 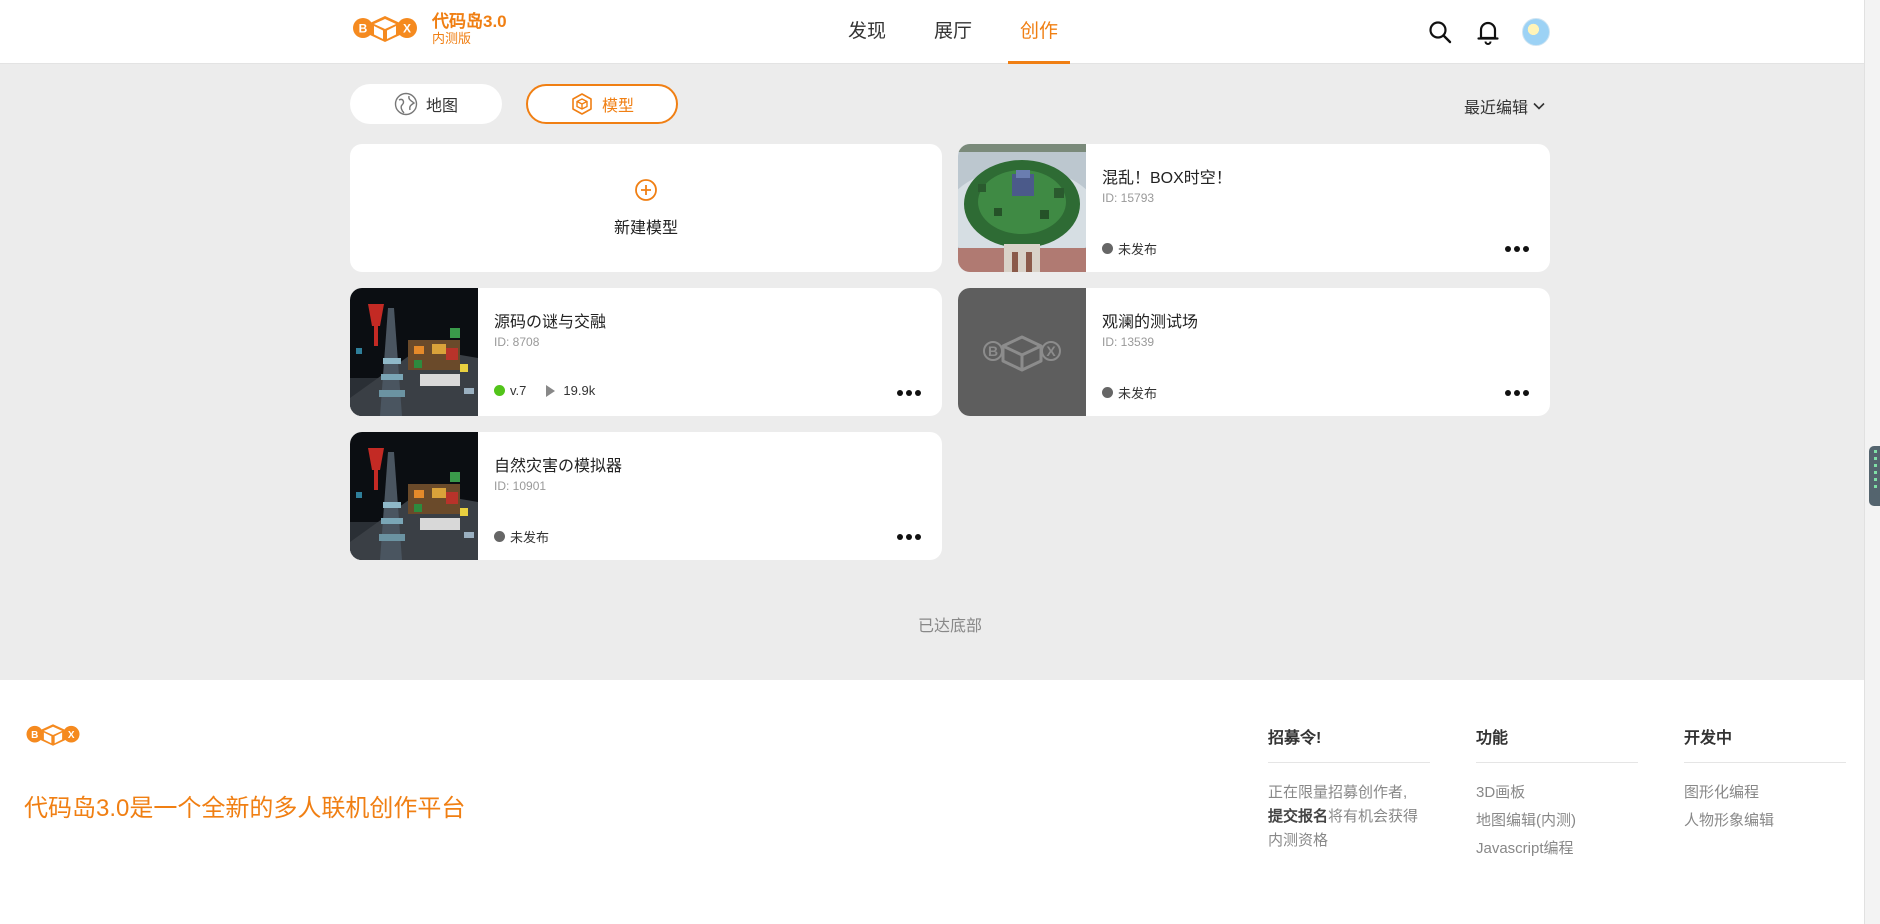 I want to click on bell-icon, so click(x=1488, y=32).